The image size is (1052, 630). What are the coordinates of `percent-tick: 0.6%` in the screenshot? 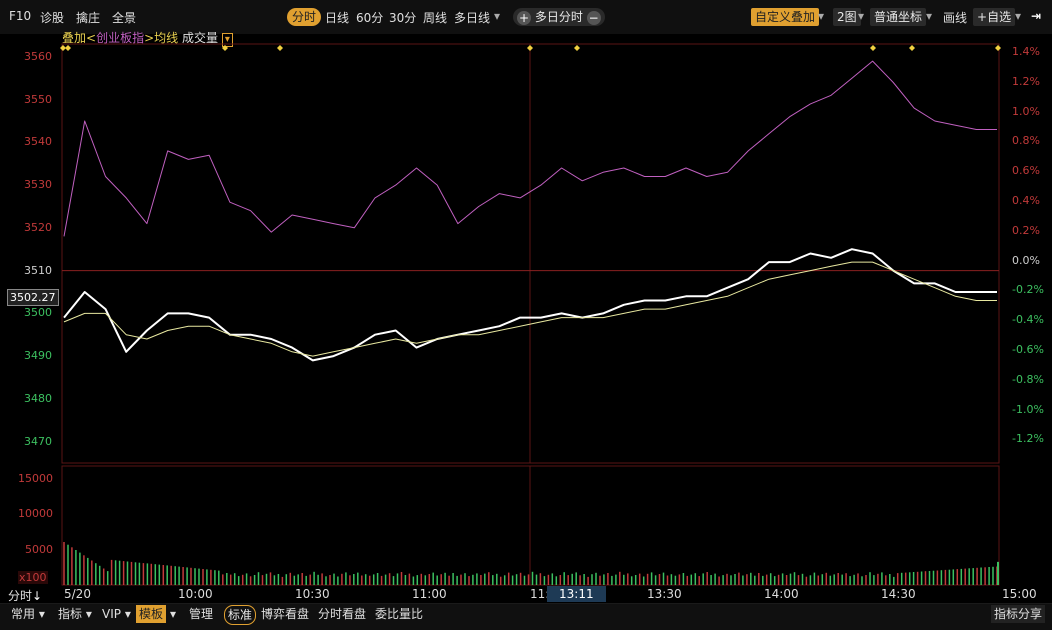 It's located at (1026, 171).